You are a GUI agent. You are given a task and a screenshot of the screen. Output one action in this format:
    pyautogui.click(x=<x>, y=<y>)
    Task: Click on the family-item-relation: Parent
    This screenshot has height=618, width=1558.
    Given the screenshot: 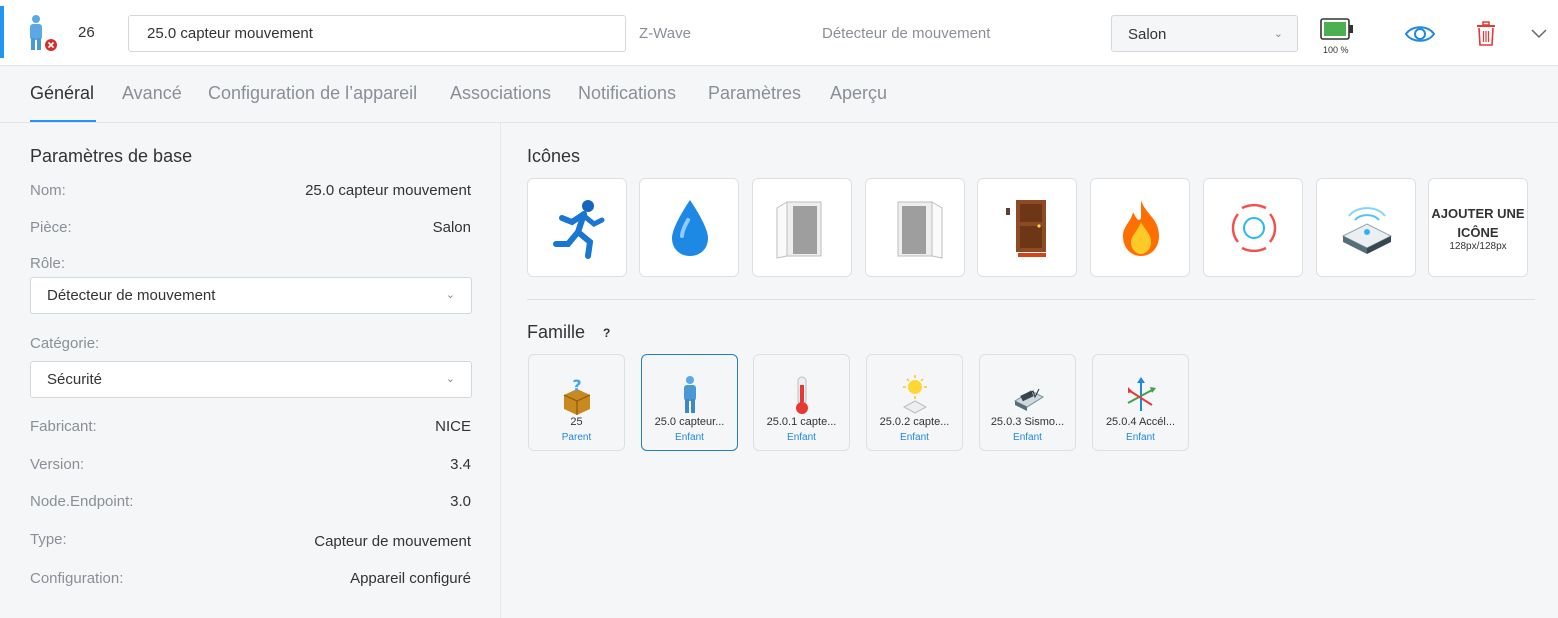 What is the action you would take?
    pyautogui.click(x=576, y=437)
    